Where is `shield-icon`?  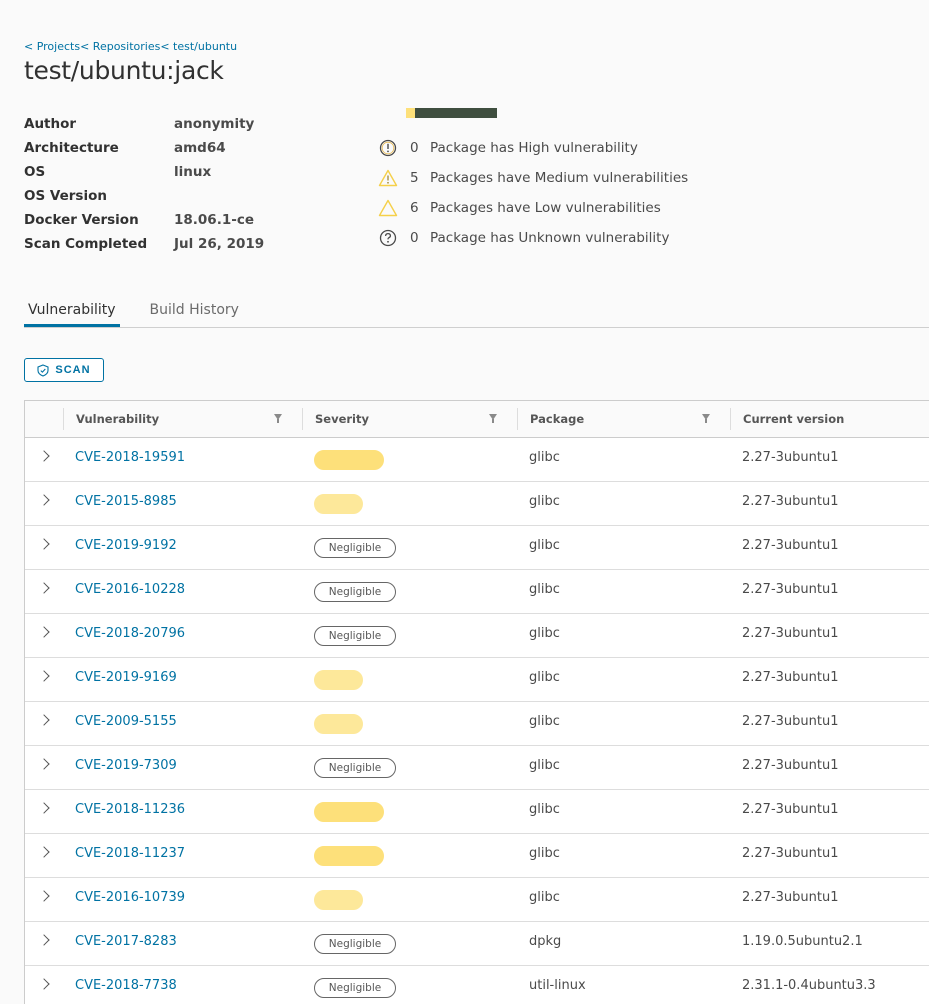 shield-icon is located at coordinates (43, 370).